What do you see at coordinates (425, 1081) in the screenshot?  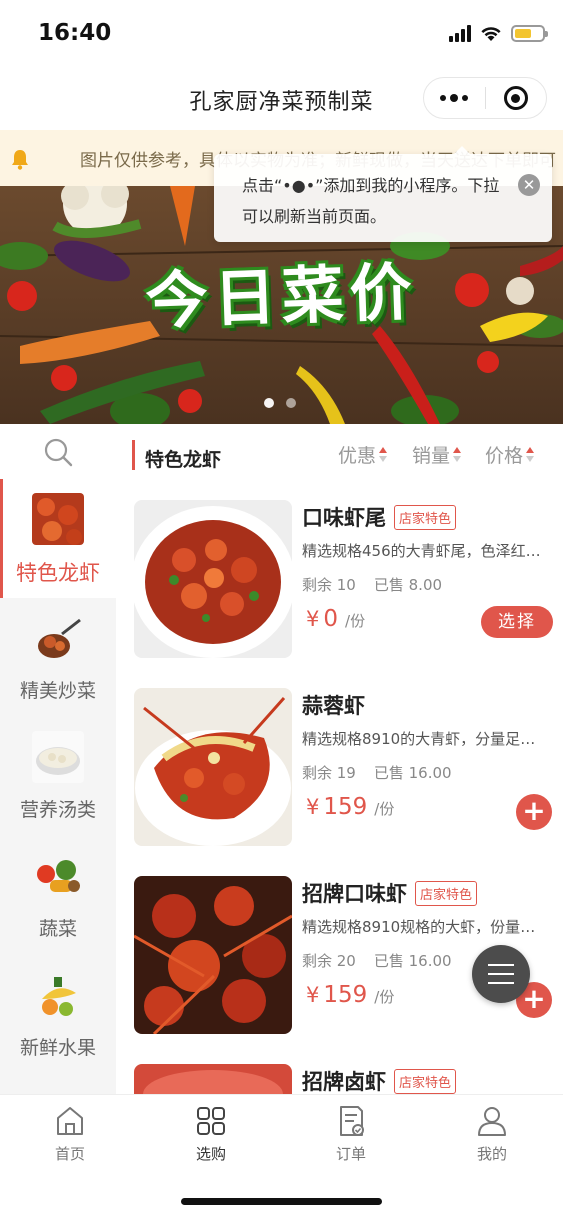 I see `featured-tag: 店家特色` at bounding box center [425, 1081].